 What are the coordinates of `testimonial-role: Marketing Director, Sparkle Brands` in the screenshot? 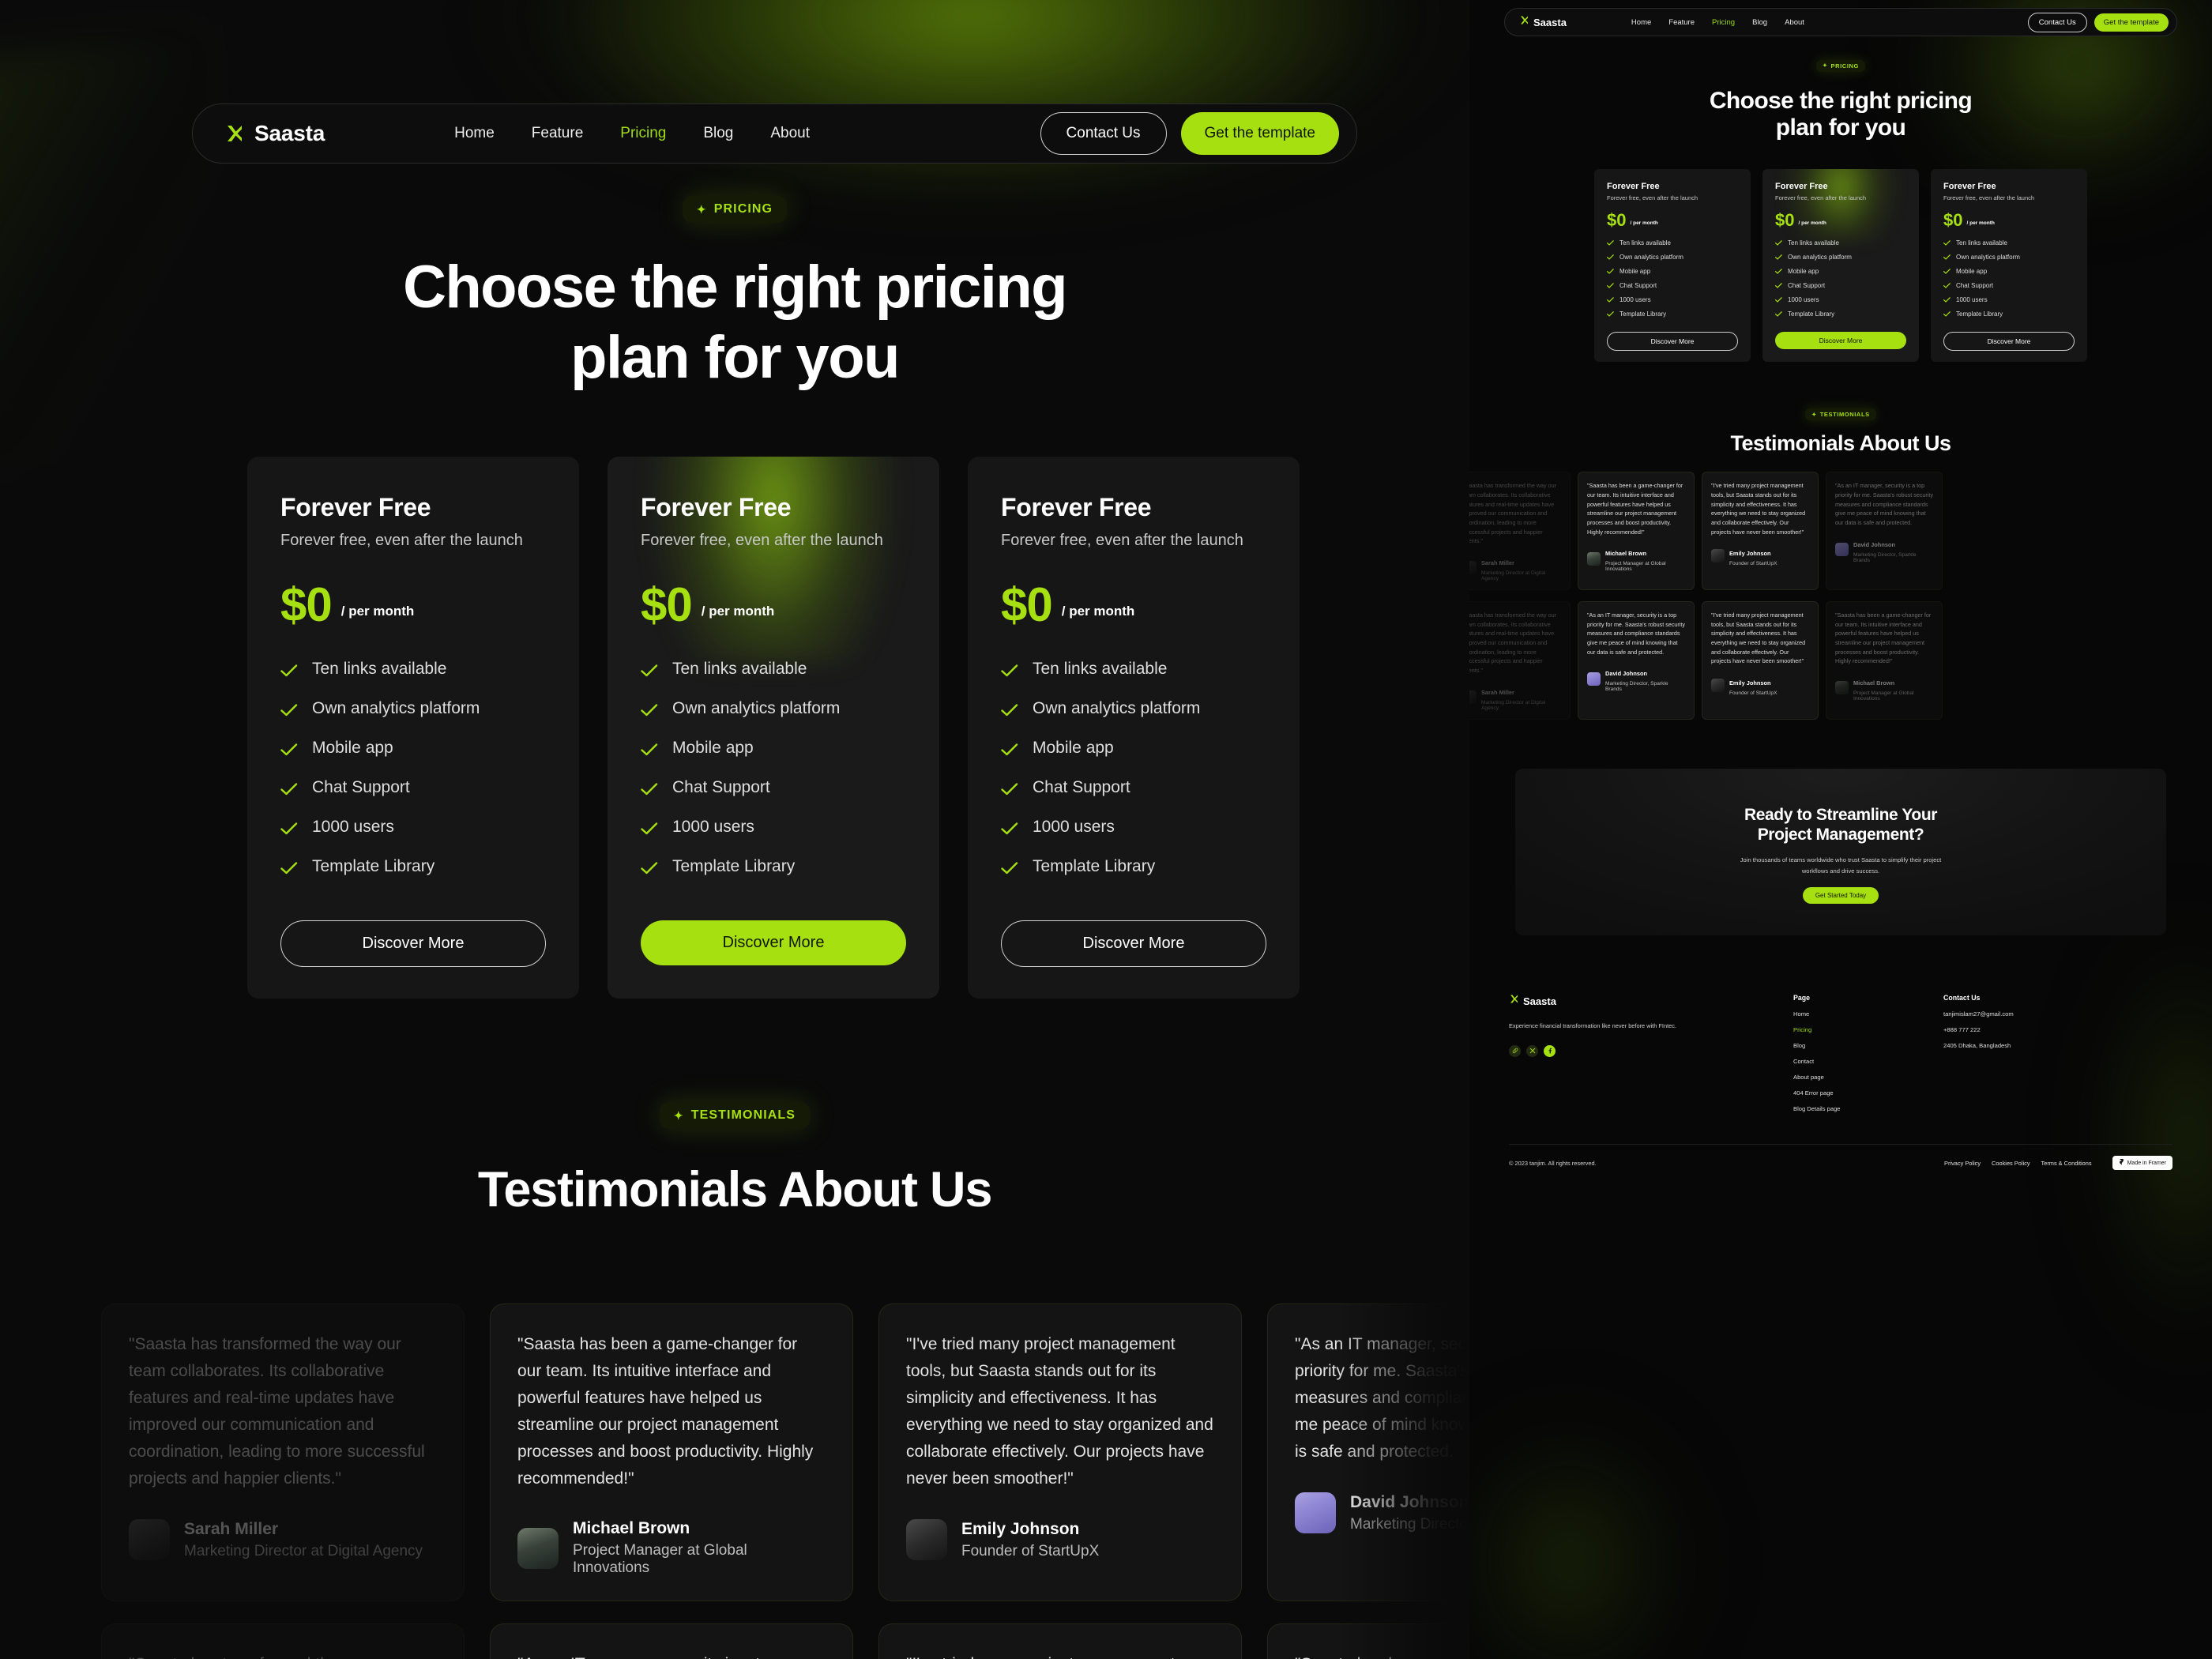 It's located at (1636, 687).